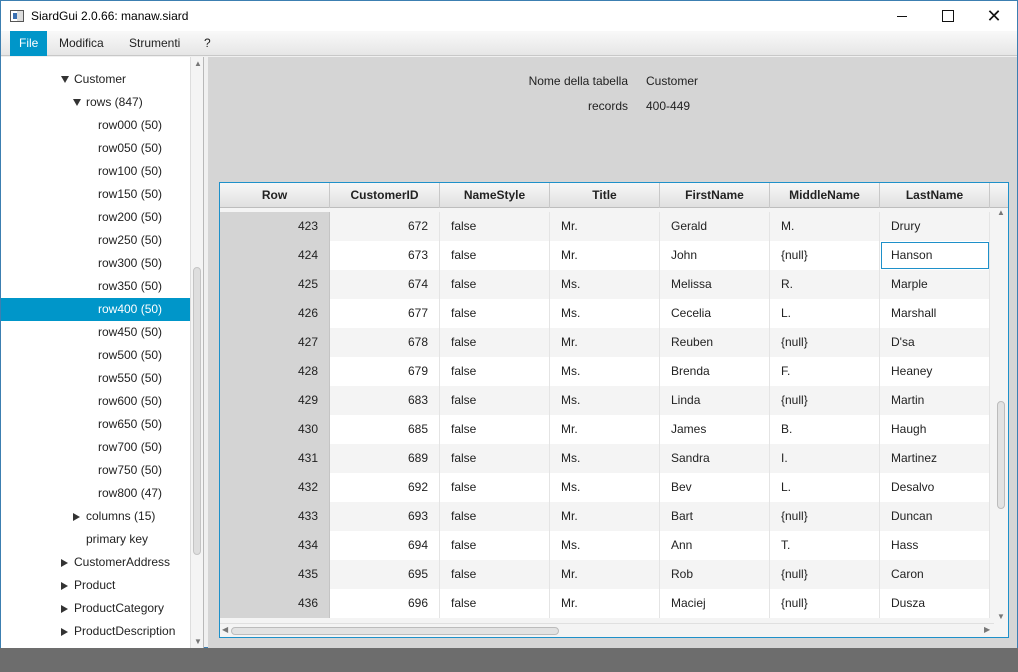  I want to click on tree-item: ProductDescription, so click(95, 631).